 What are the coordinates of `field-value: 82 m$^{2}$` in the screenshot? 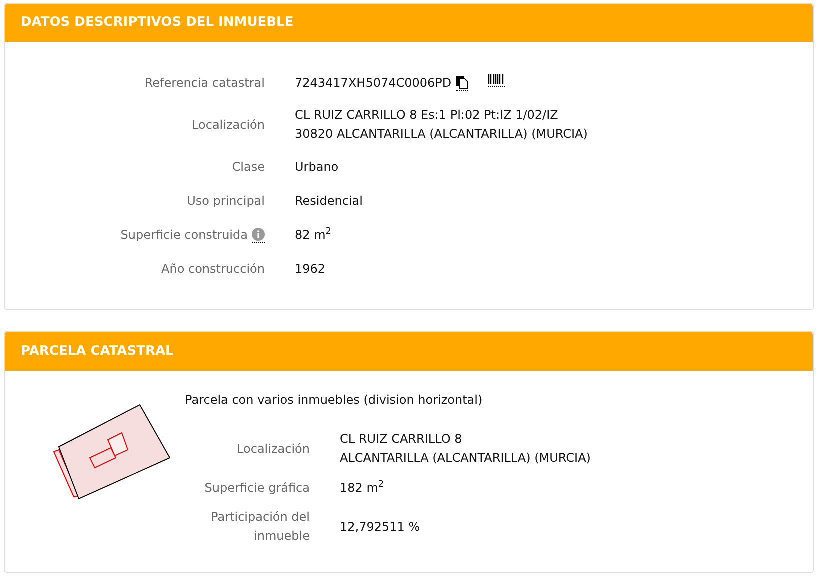 It's located at (313, 235).